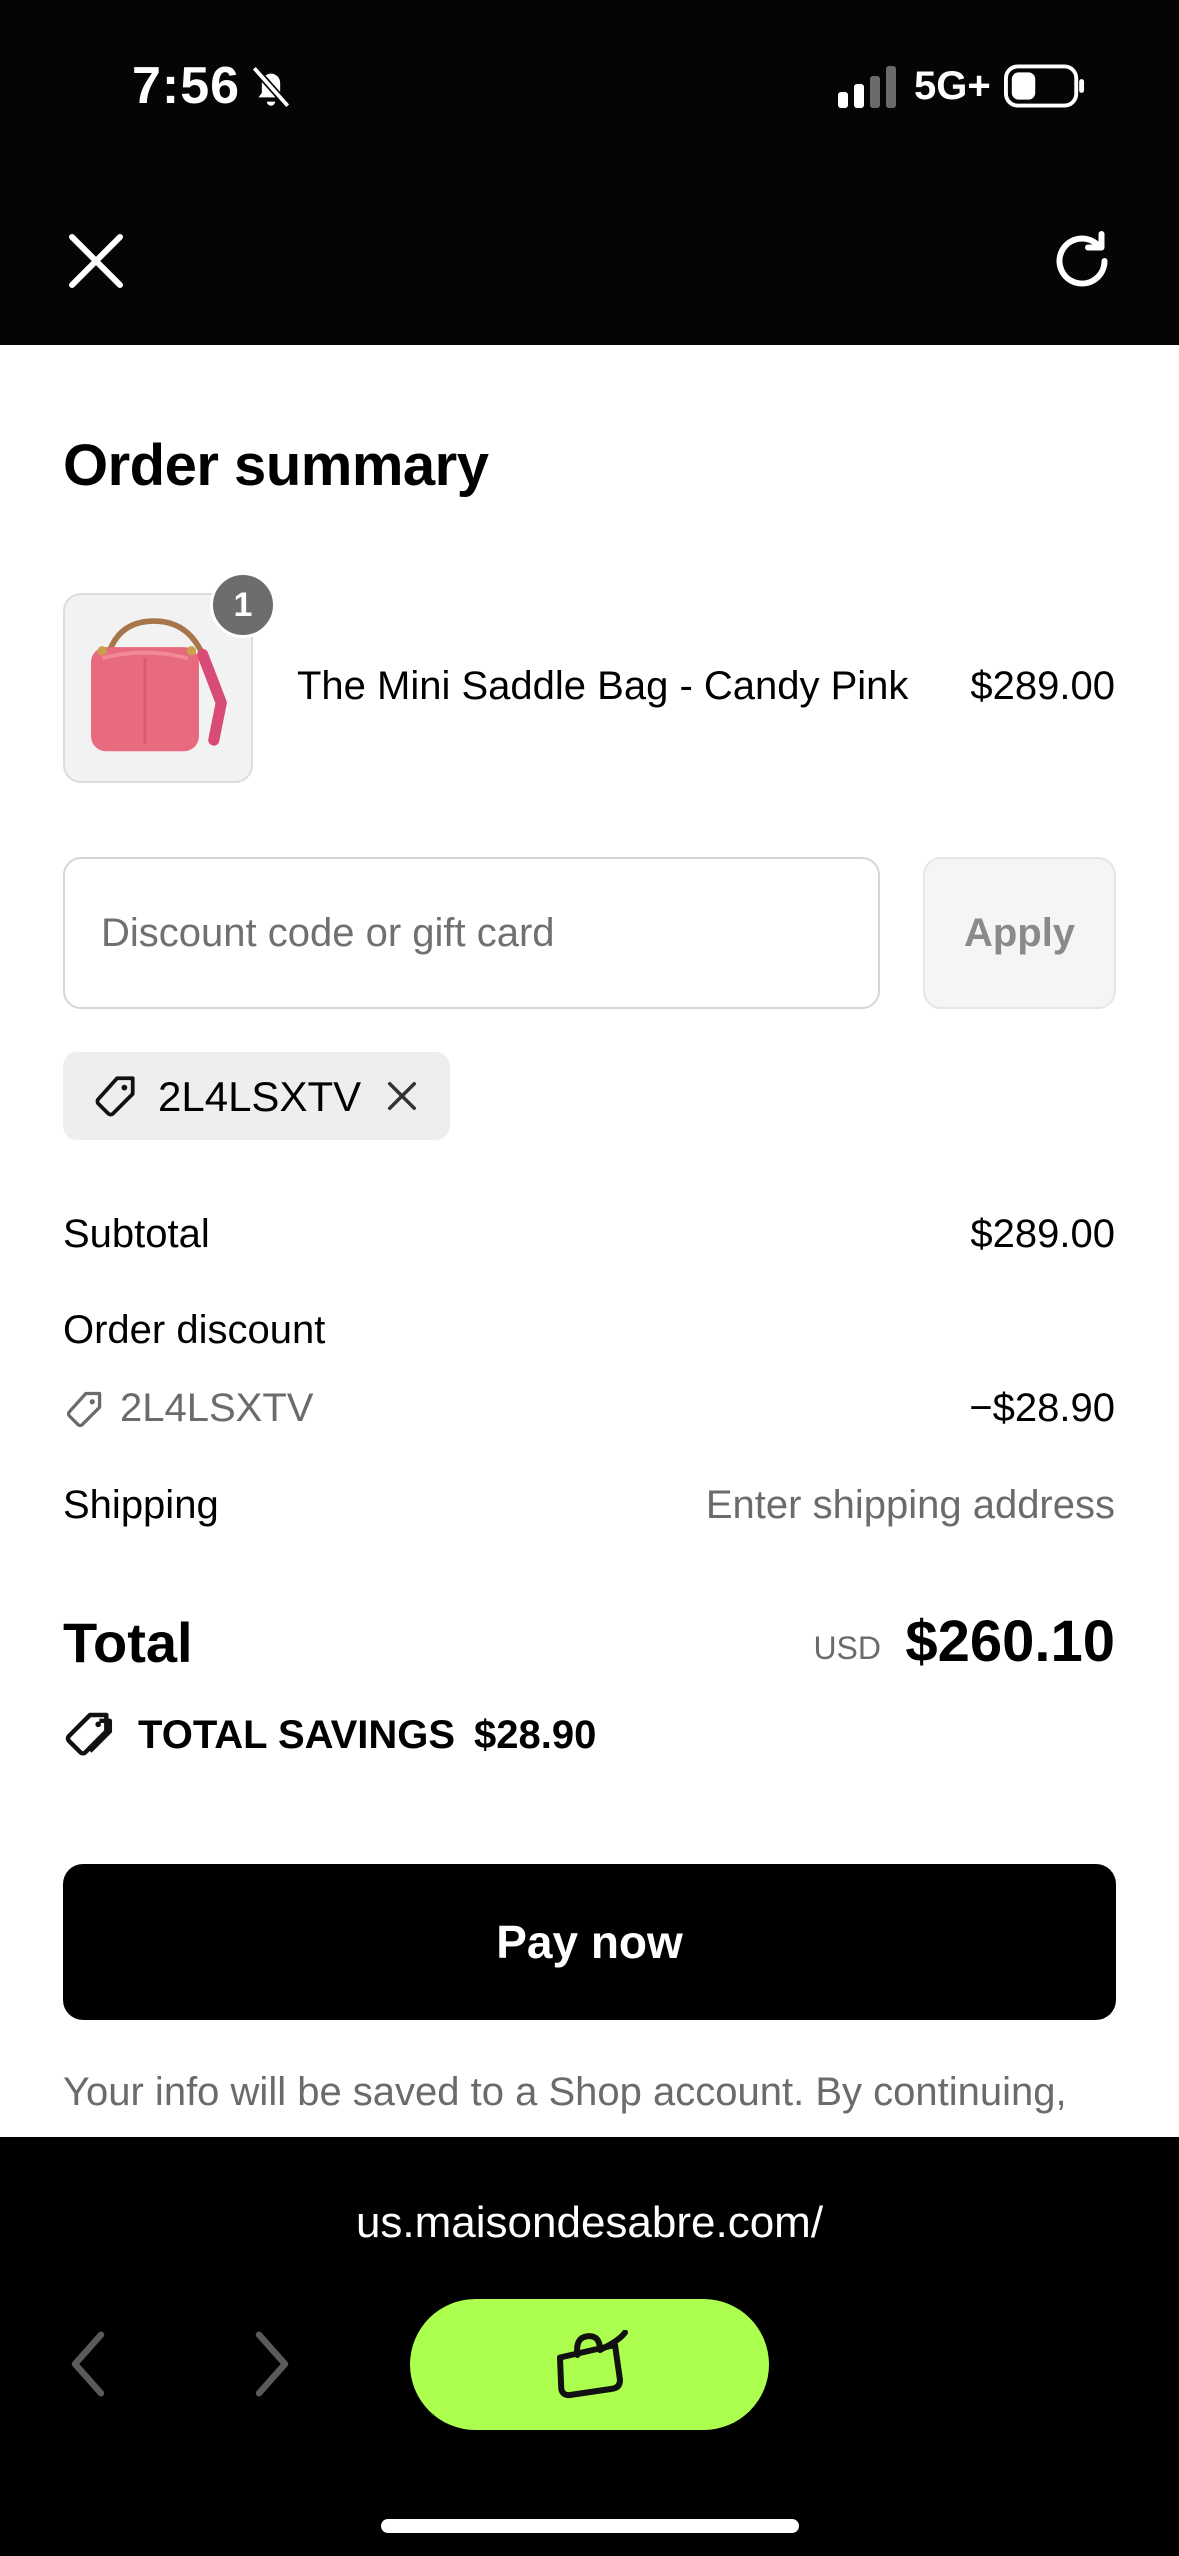 Image resolution: width=1179 pixels, height=2556 pixels. What do you see at coordinates (1044, 86) in the screenshot?
I see `battery-icon` at bounding box center [1044, 86].